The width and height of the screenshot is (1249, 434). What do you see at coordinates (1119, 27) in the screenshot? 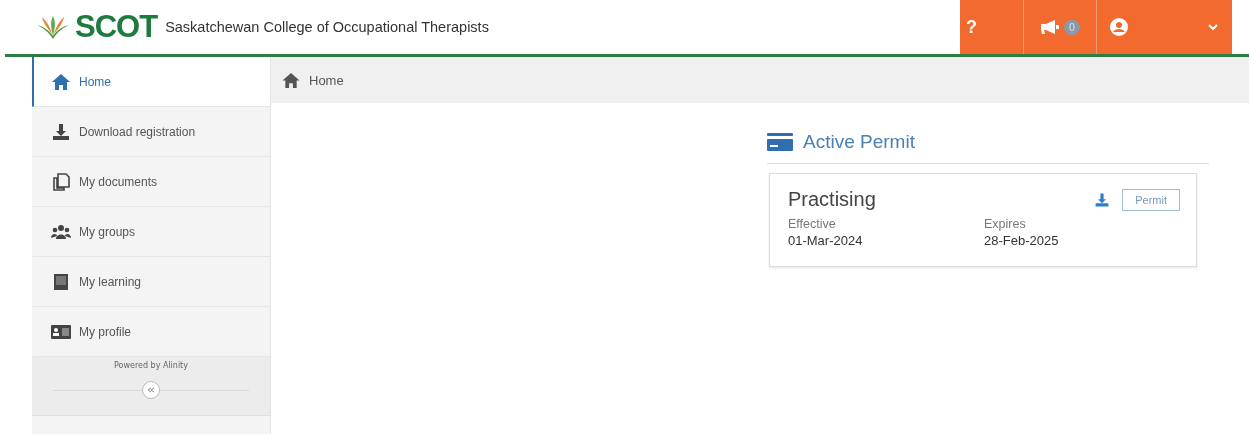
I see `user-icon` at bounding box center [1119, 27].